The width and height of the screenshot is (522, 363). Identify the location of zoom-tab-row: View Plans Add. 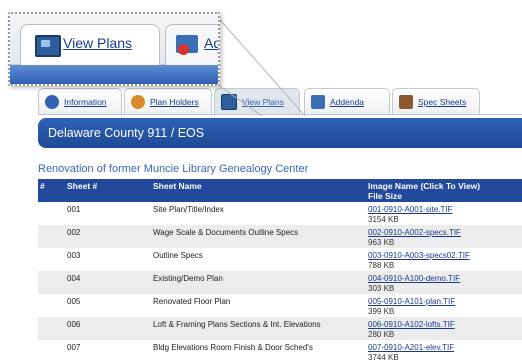
(114, 40).